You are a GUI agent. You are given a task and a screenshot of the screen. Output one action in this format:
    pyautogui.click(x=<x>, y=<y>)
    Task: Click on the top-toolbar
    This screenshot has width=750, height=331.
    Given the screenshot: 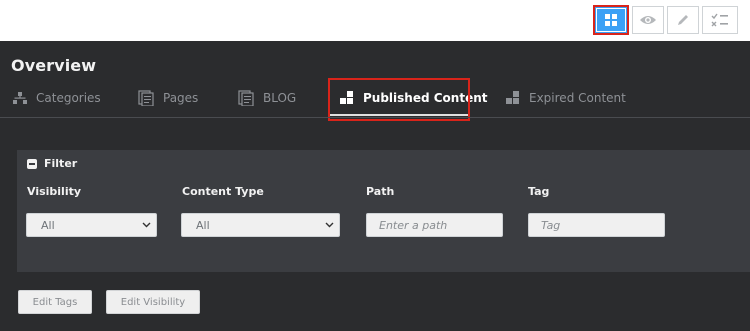 What is the action you would take?
    pyautogui.click(x=375, y=20)
    